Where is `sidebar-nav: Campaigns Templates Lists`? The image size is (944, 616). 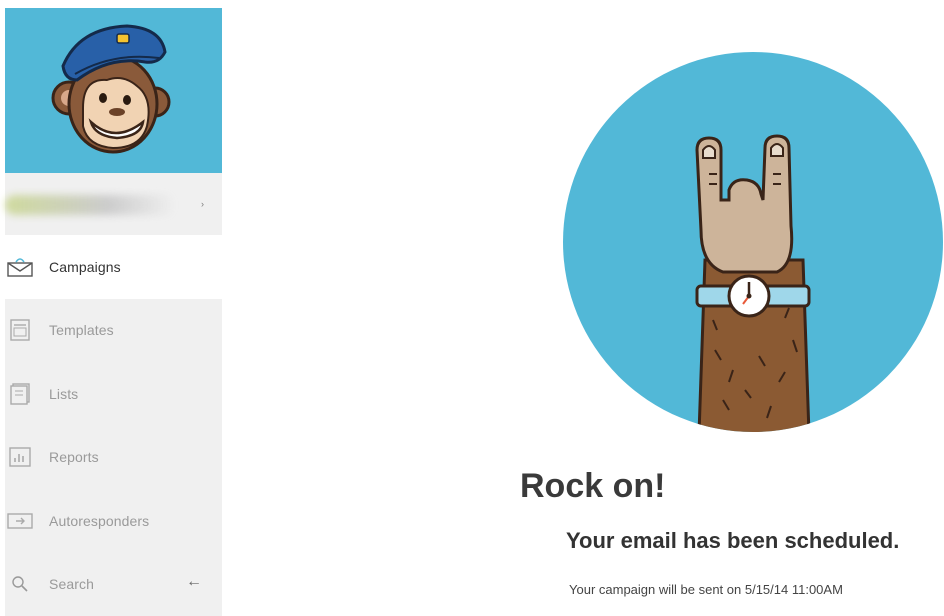
sidebar-nav: Campaigns Templates Lists is located at coordinates (113, 425).